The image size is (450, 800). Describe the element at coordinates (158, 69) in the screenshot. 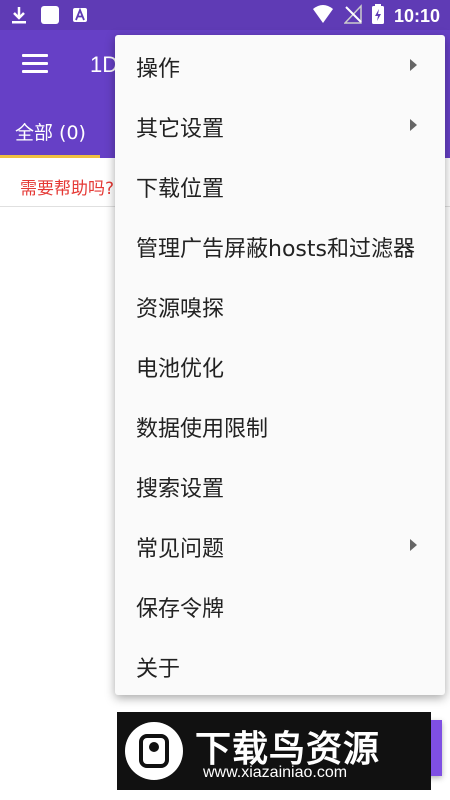

I see `menu-item-label: 操作` at that location.